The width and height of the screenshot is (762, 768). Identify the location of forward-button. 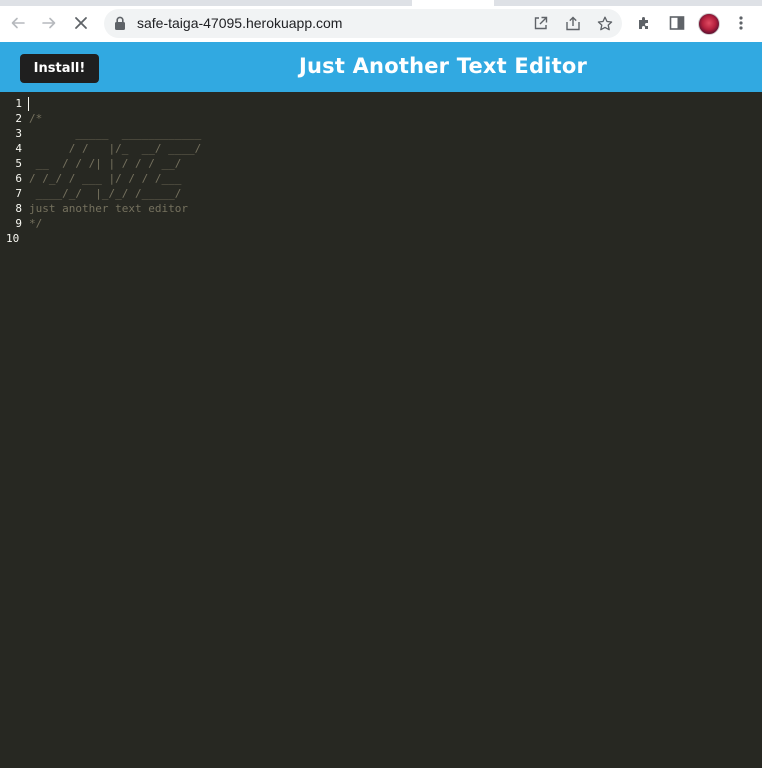
(49, 23).